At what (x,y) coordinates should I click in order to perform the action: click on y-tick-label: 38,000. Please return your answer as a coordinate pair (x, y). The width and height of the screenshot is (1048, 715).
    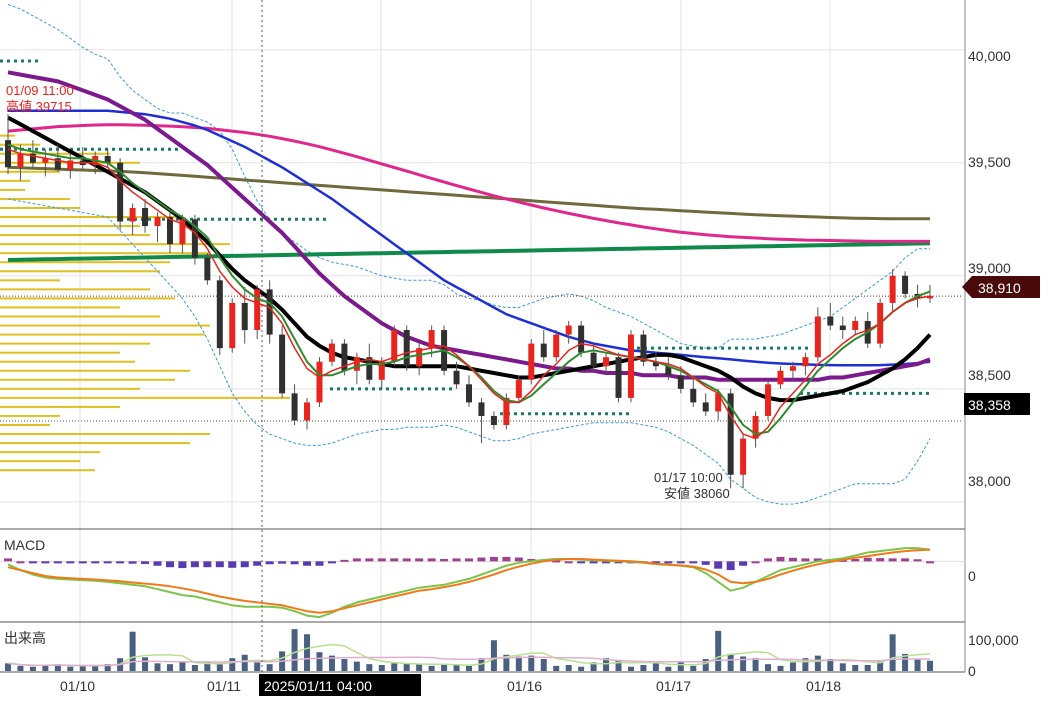
    Looking at the image, I should click on (989, 481).